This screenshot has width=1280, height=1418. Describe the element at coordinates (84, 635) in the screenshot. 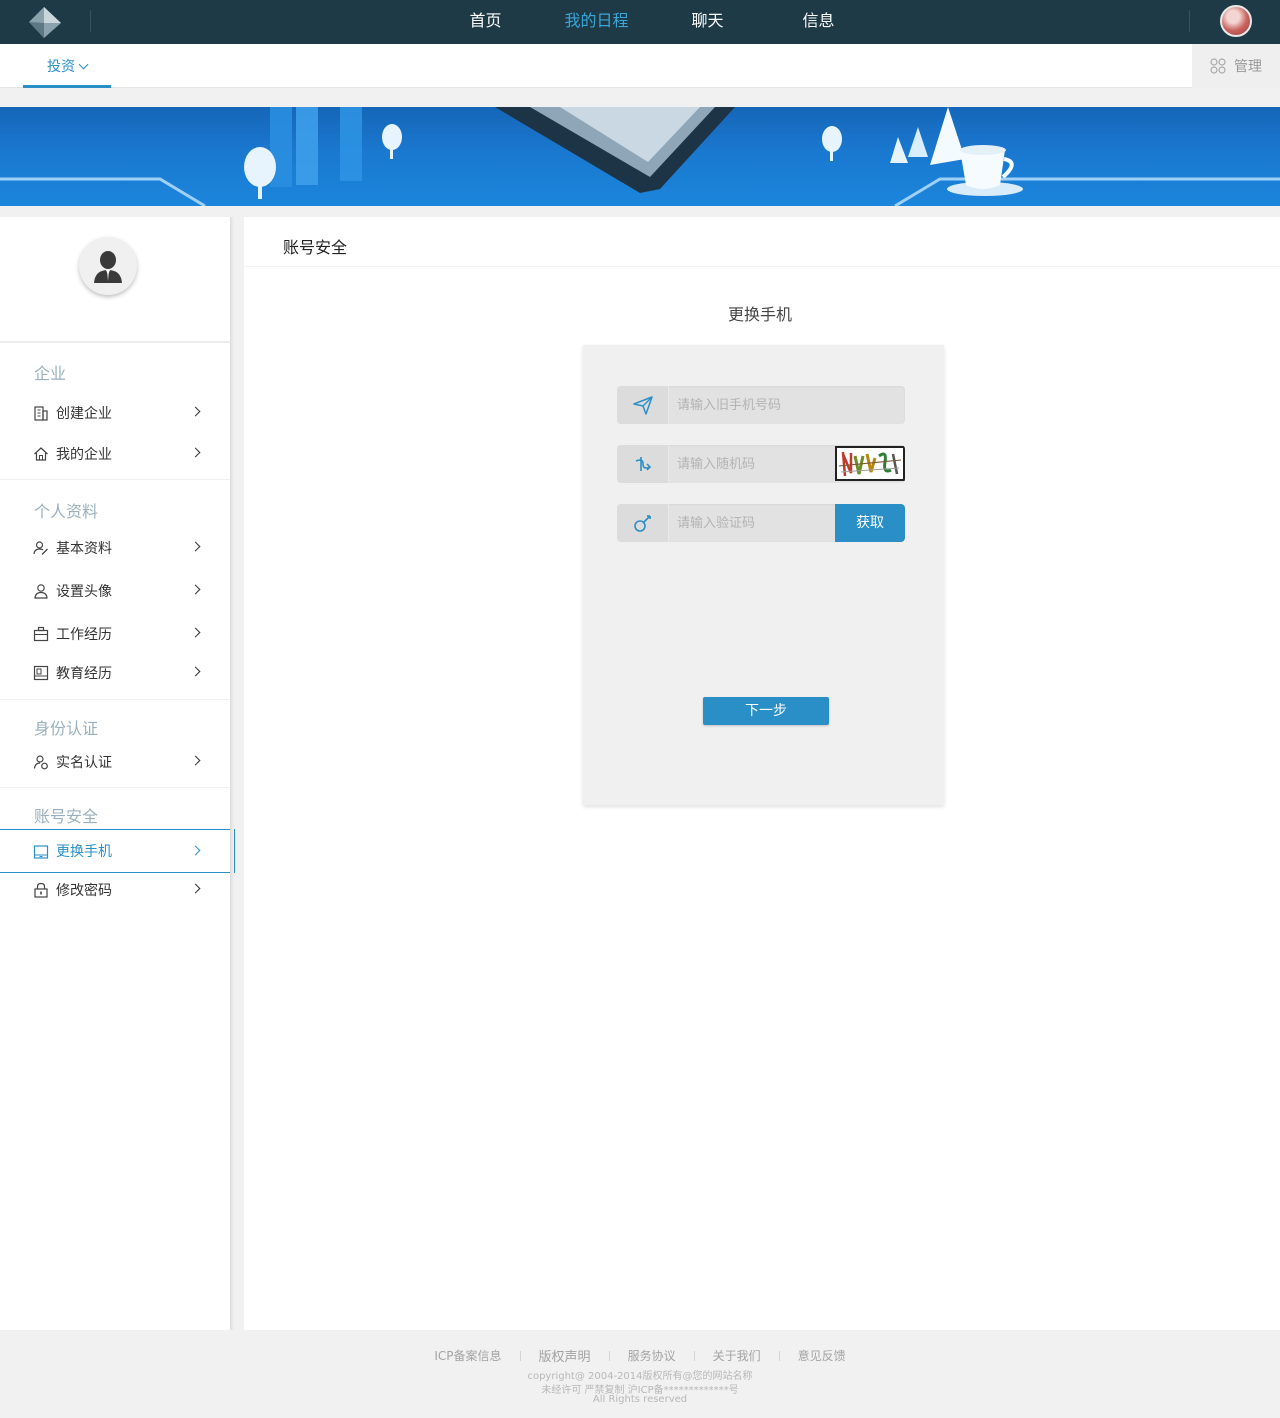

I see `sidebar-item-label: 工作经历` at that location.